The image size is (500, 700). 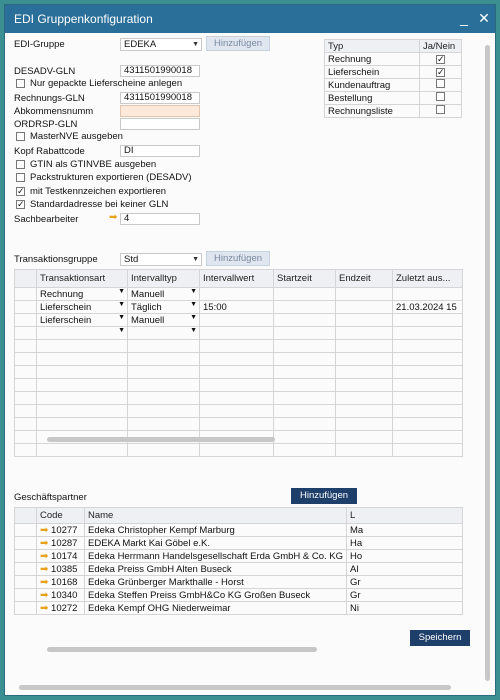 What do you see at coordinates (49, 98) in the screenshot?
I see `rechnungs-gln-label: Rechnungs-GLN` at bounding box center [49, 98].